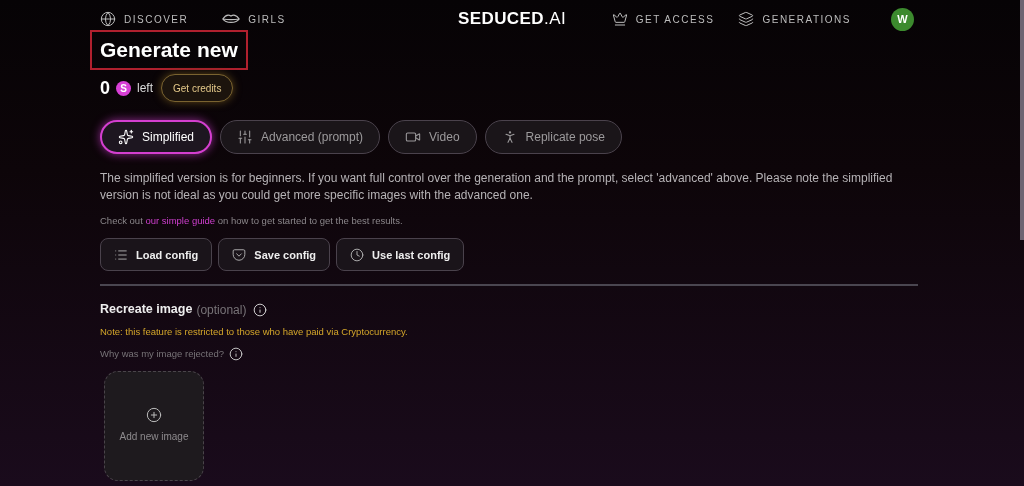 The height and width of the screenshot is (486, 1024). What do you see at coordinates (108, 19) in the screenshot?
I see `globe-icon` at bounding box center [108, 19].